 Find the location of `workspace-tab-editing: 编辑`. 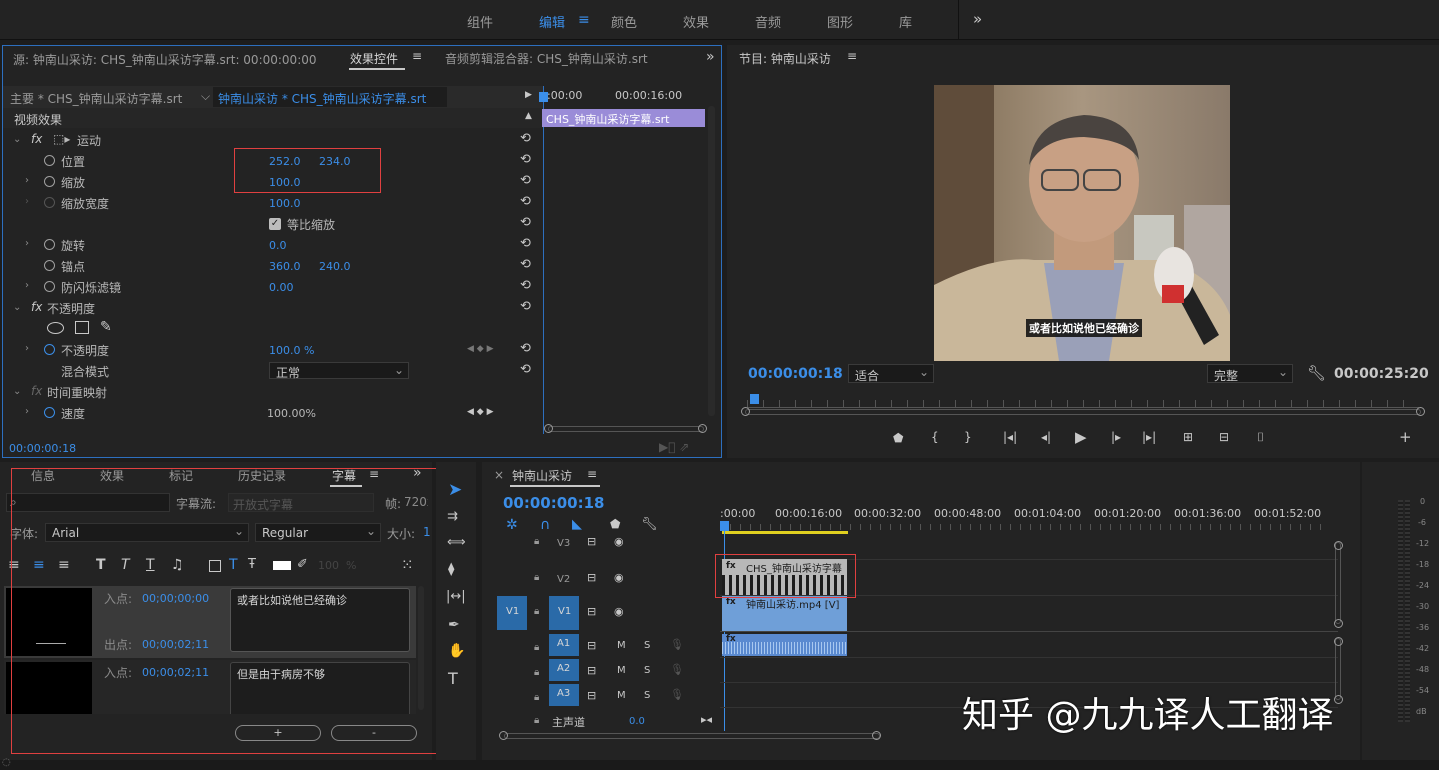

workspace-tab-editing: 编辑 is located at coordinates (552, 21).